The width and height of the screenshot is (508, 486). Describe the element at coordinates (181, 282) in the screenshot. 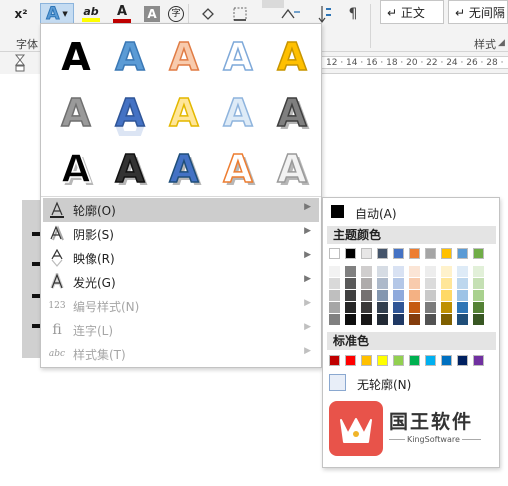

I see `menu-item-glow: 发光(G) ▶` at that location.